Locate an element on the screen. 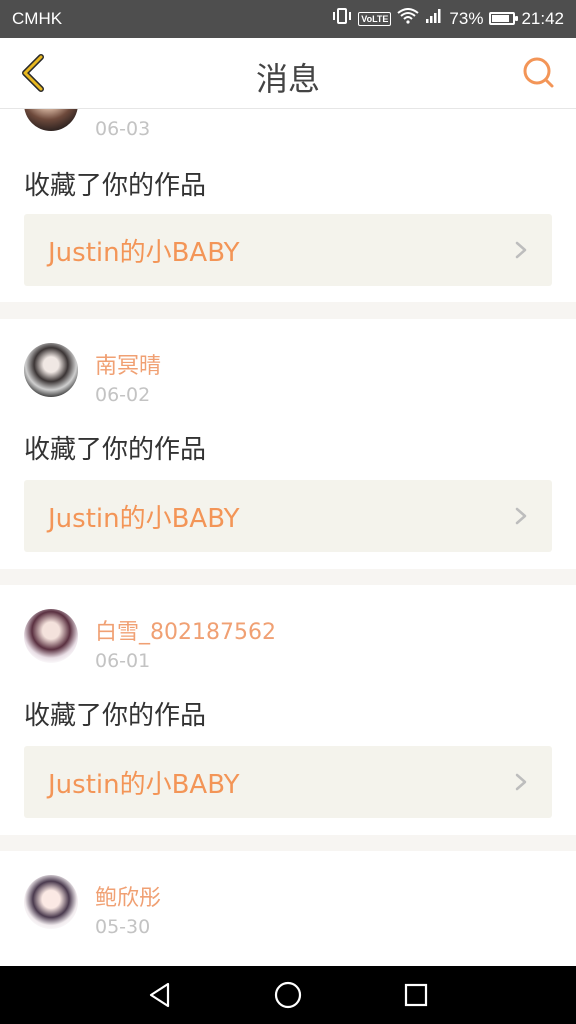 The height and width of the screenshot is (1024, 576). nav-back-button is located at coordinates (160, 995).